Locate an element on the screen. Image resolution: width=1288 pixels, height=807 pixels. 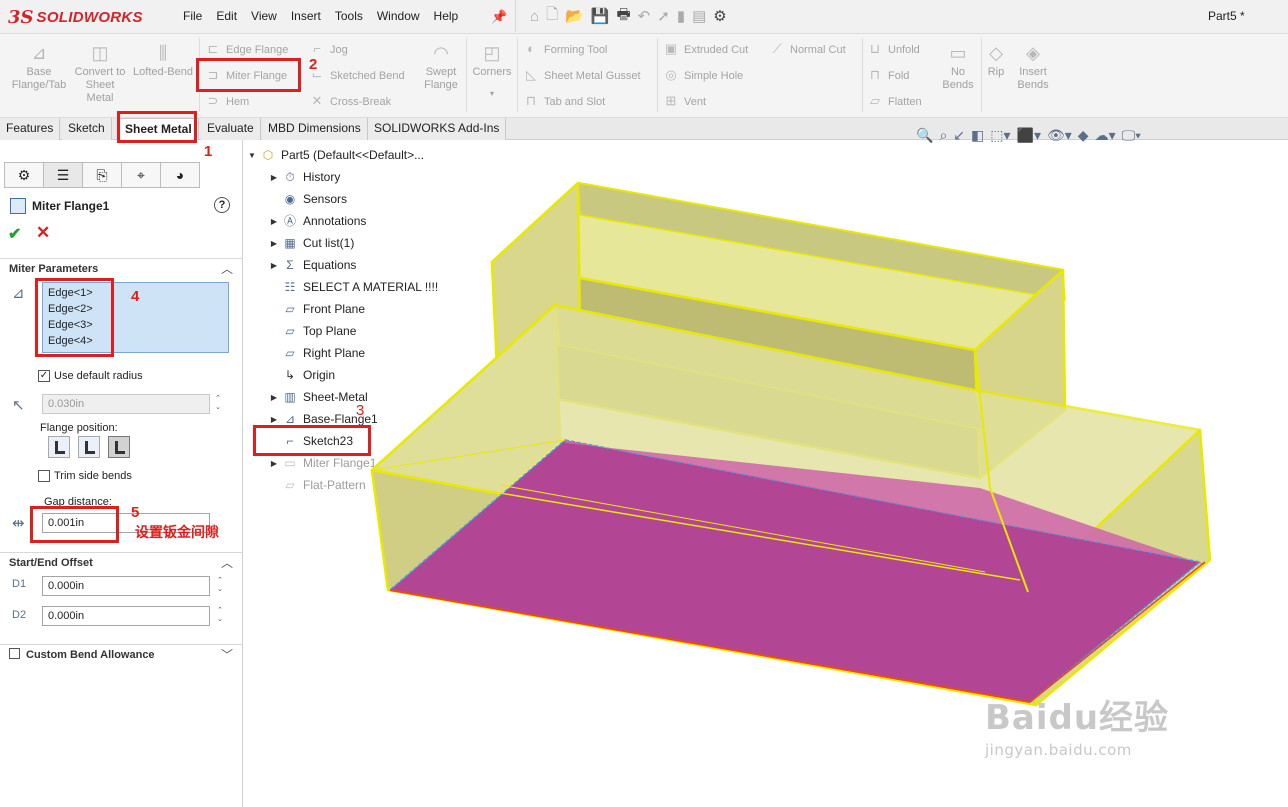
normal-cut-button: ⟋ Normal Cut is located at coordinates (806, 49).